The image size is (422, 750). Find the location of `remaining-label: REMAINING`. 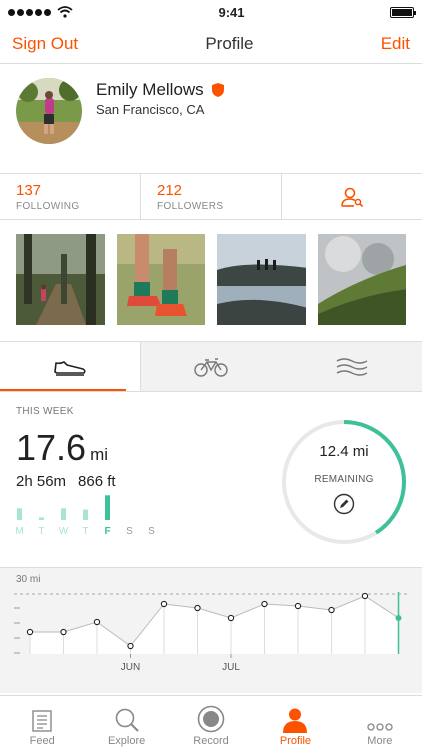

remaining-label: REMAINING is located at coordinates (344, 479).